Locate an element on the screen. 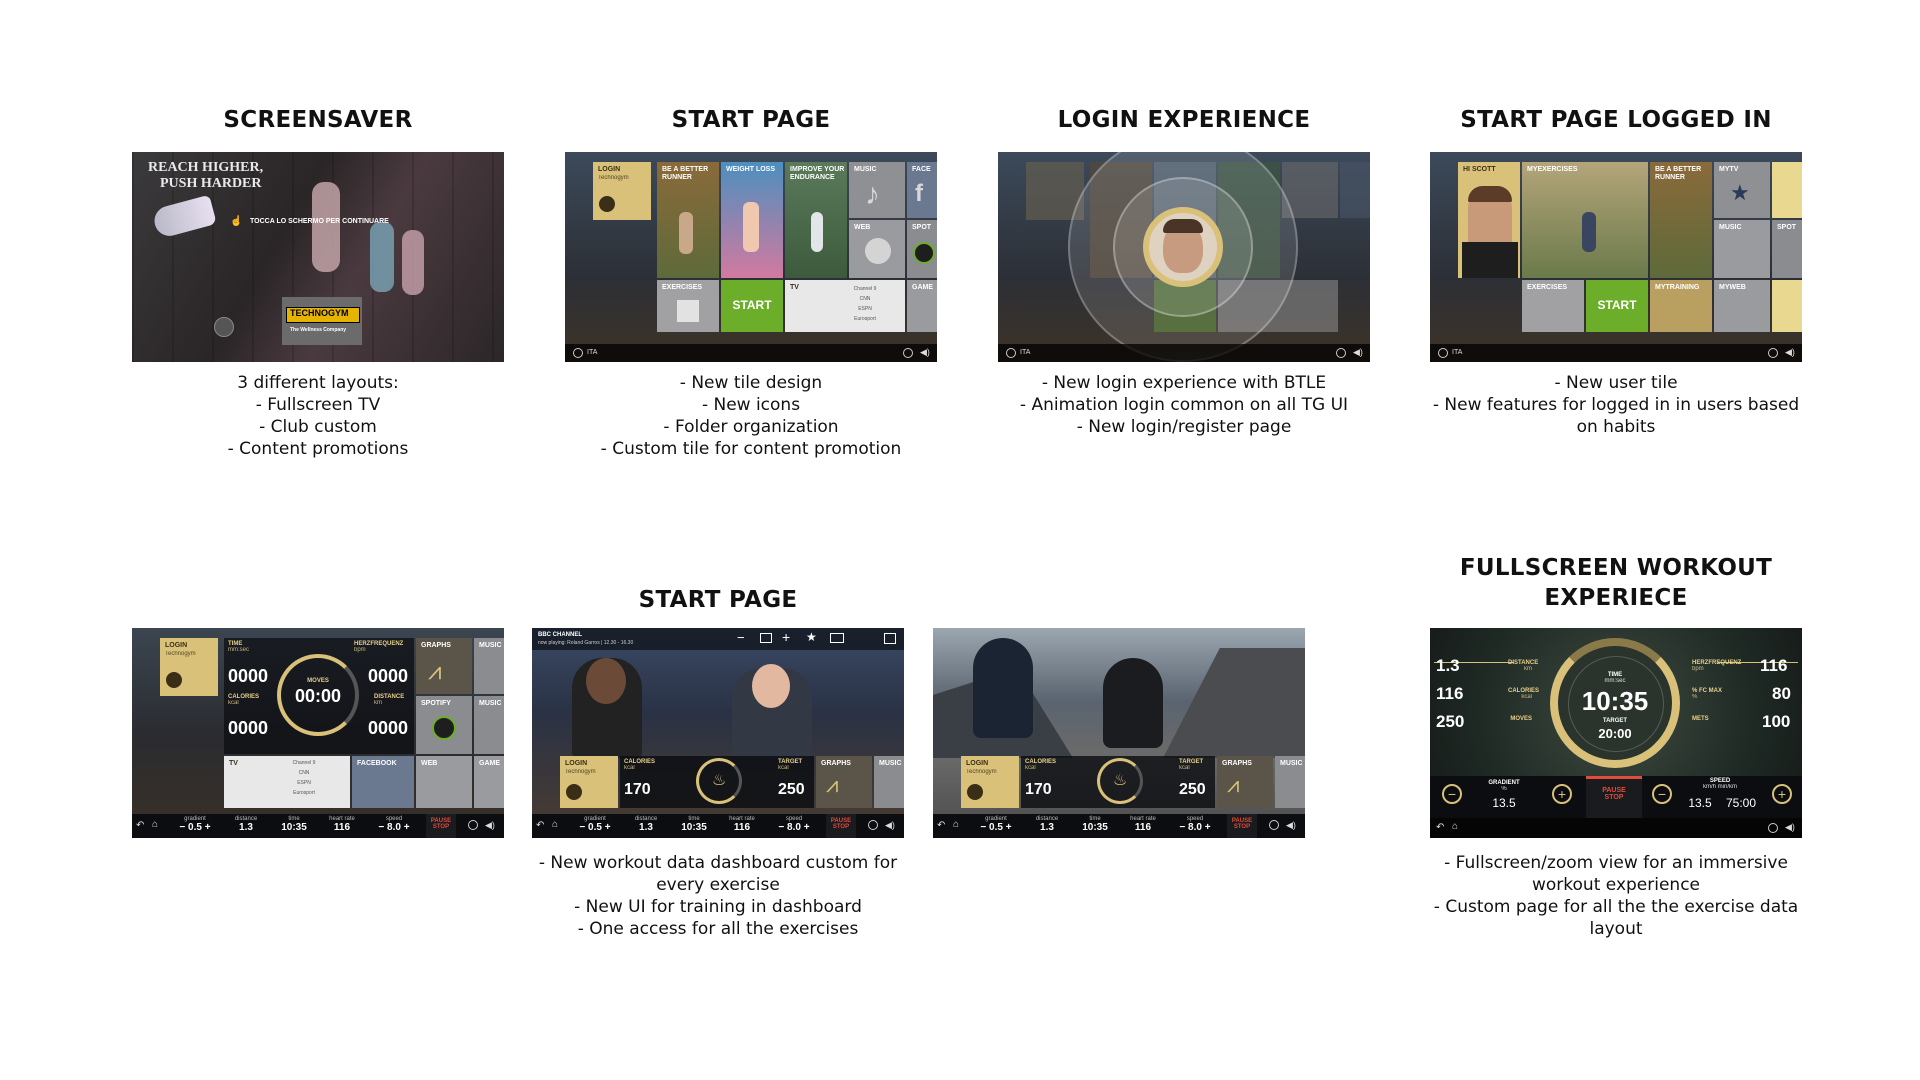  tile-facebook: FACE f is located at coordinates (922, 190).